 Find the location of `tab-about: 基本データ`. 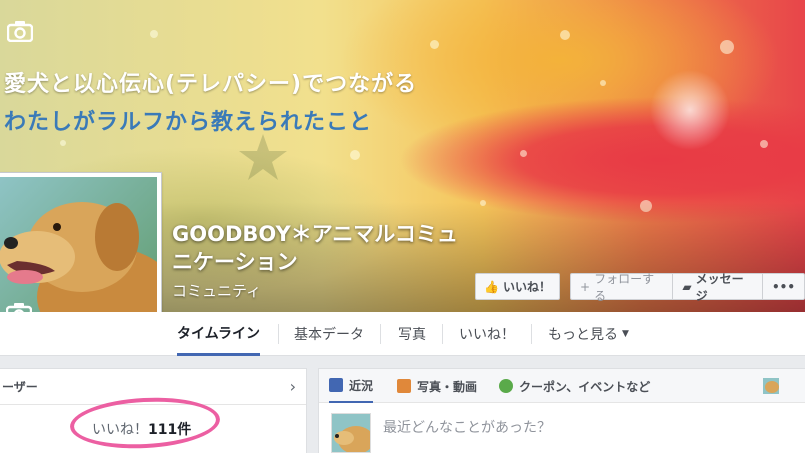

tab-about: 基本データ is located at coordinates (329, 334).